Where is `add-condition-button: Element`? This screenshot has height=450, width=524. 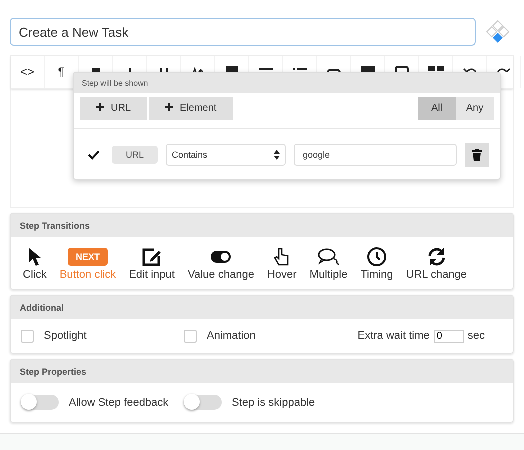
add-condition-button: Element is located at coordinates (191, 108).